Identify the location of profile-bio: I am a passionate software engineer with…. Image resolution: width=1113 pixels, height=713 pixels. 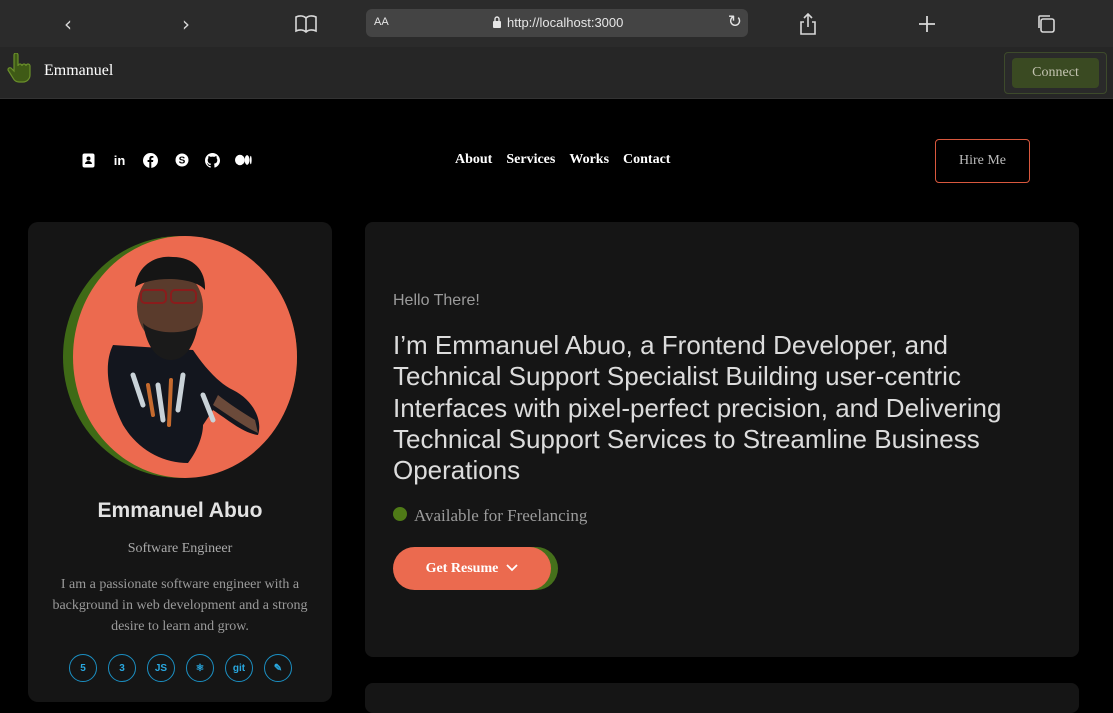
(180, 605).